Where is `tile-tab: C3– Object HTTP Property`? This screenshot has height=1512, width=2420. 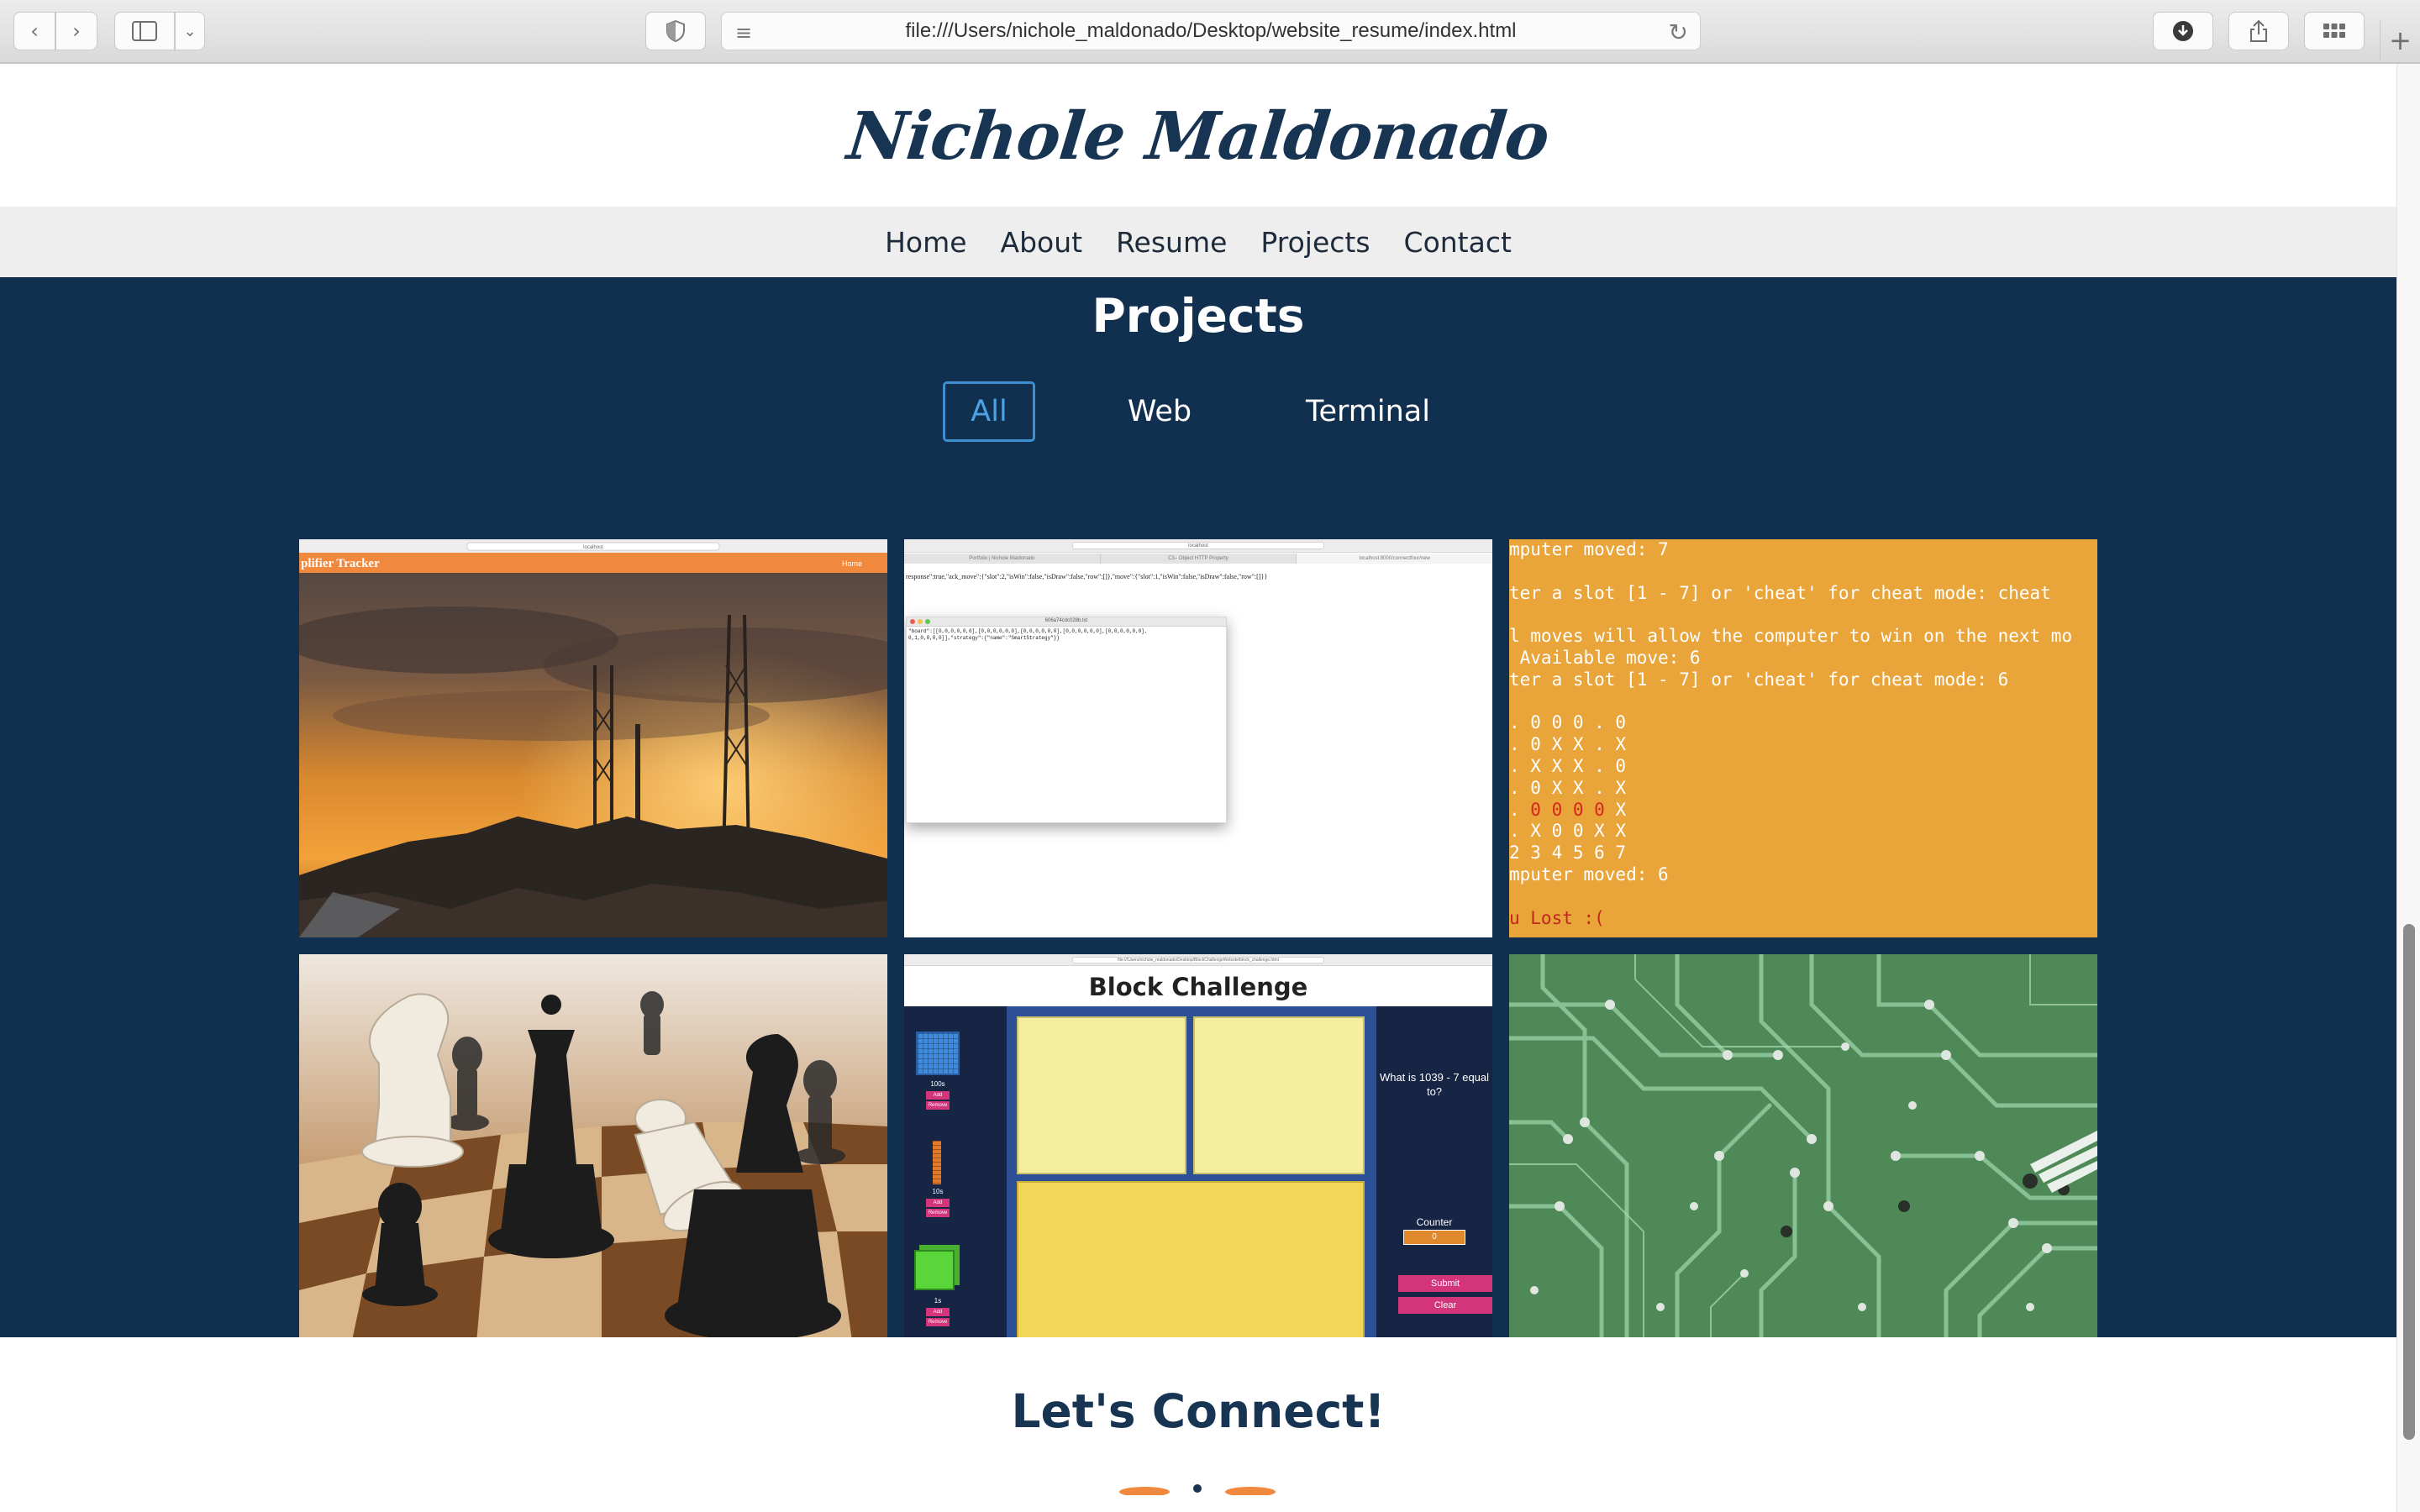
tile-tab: C3– Object HTTP Property is located at coordinates (1199, 559).